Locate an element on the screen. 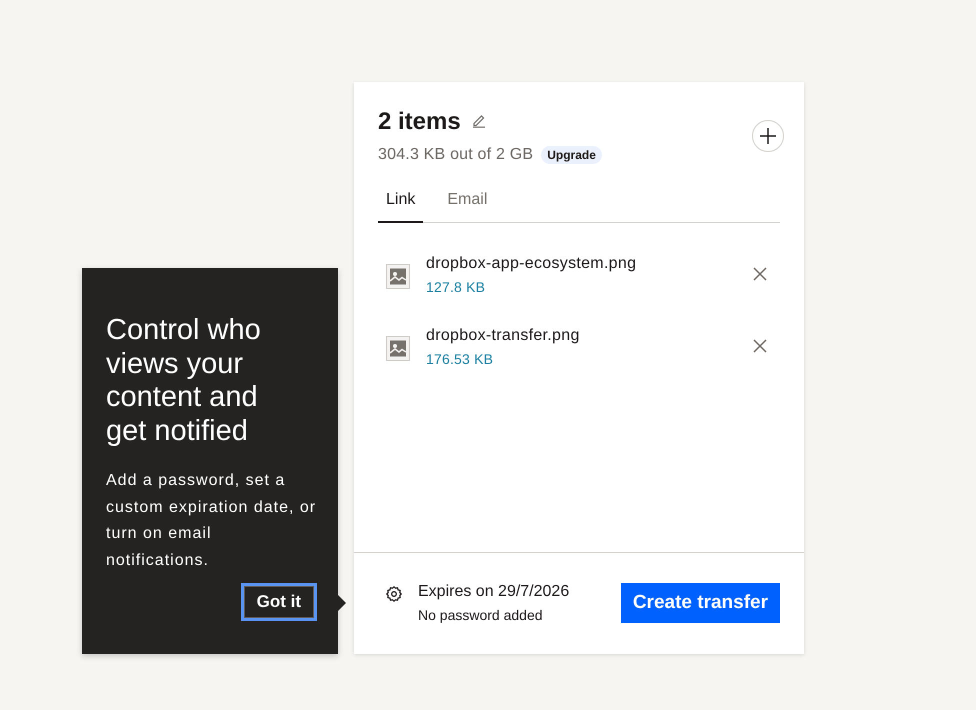 Image resolution: width=976 pixels, height=710 pixels. plus-icon is located at coordinates (768, 136).